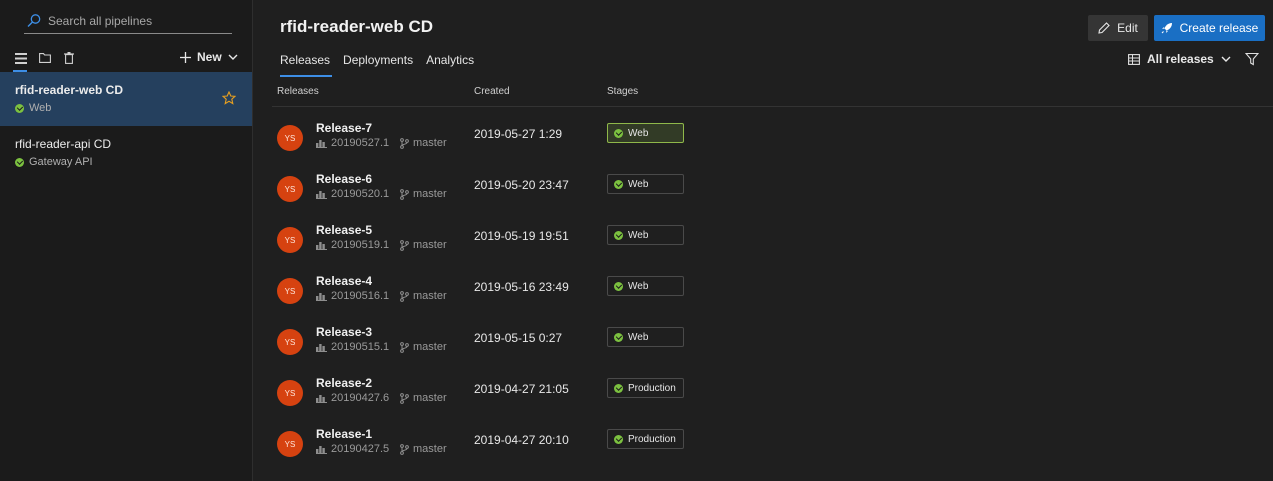  What do you see at coordinates (69, 90) in the screenshot?
I see `pipeline-name: rfid-reader-web CD` at bounding box center [69, 90].